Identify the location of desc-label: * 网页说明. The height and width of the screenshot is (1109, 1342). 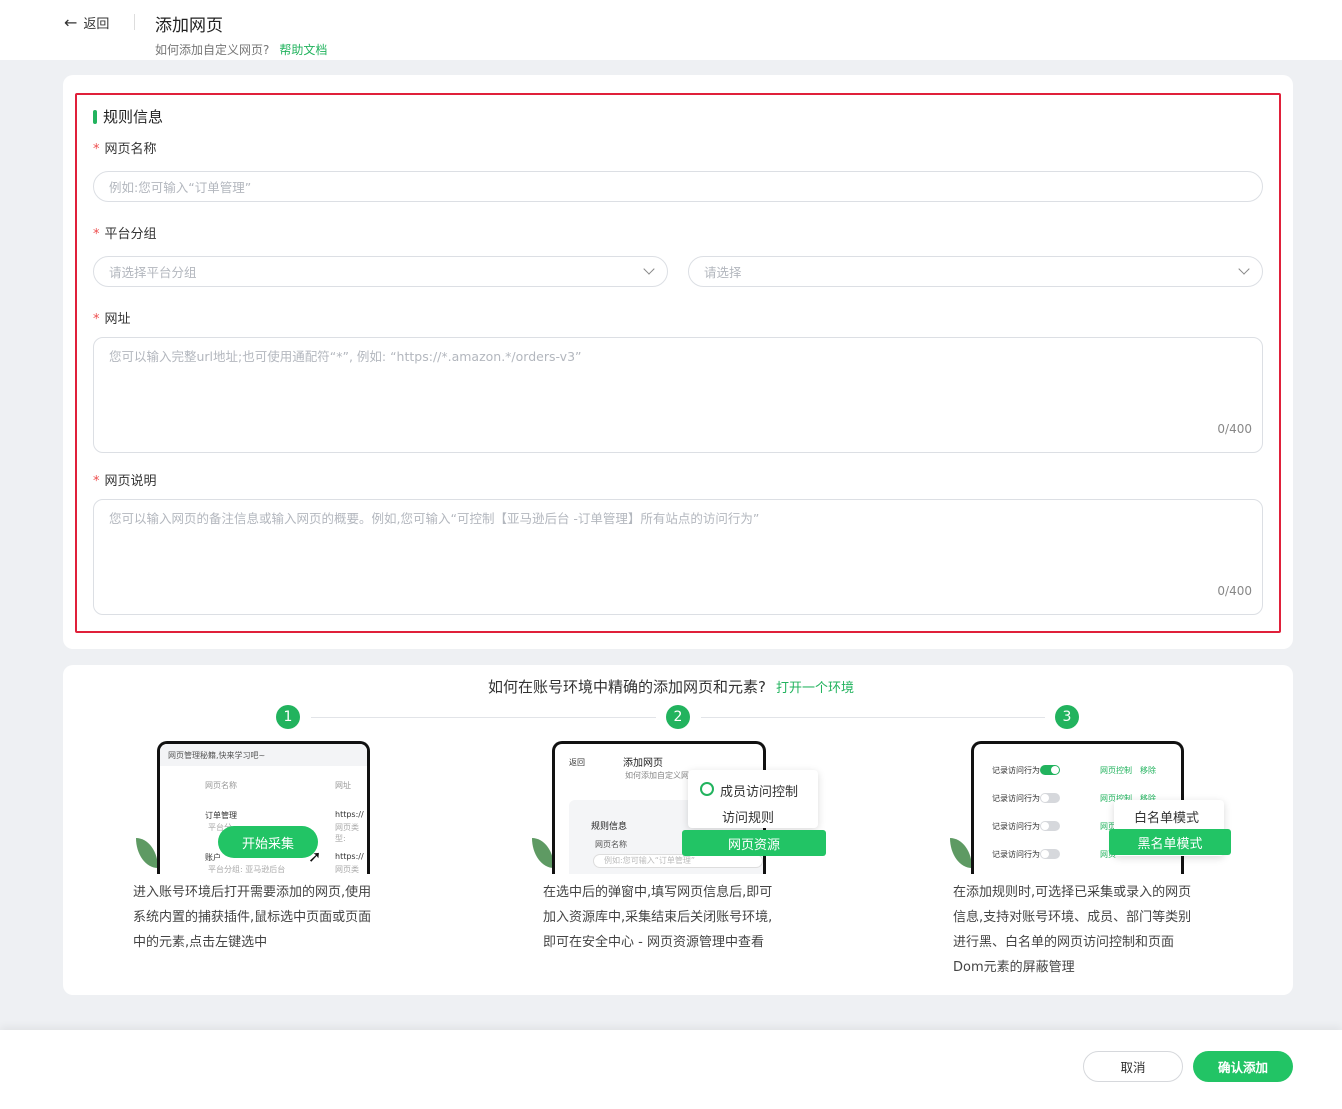
(125, 479).